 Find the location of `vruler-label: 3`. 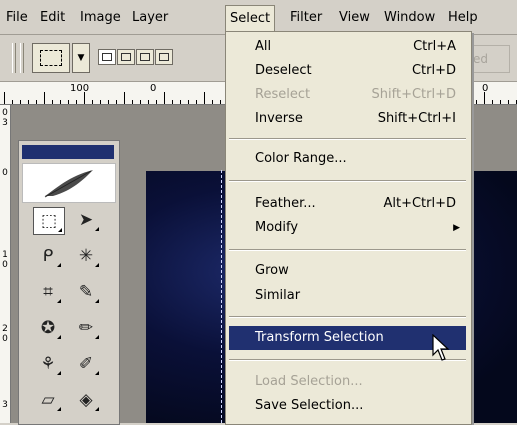

vruler-label: 3 is located at coordinates (5, 405).